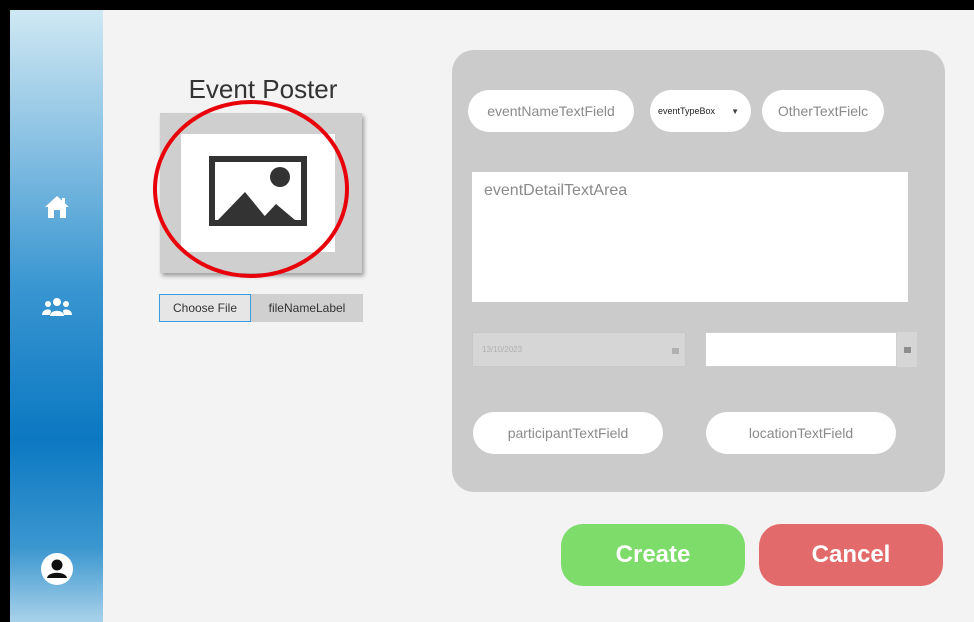 Image resolution: width=974 pixels, height=622 pixels. I want to click on poster-image-area, so click(258, 193).